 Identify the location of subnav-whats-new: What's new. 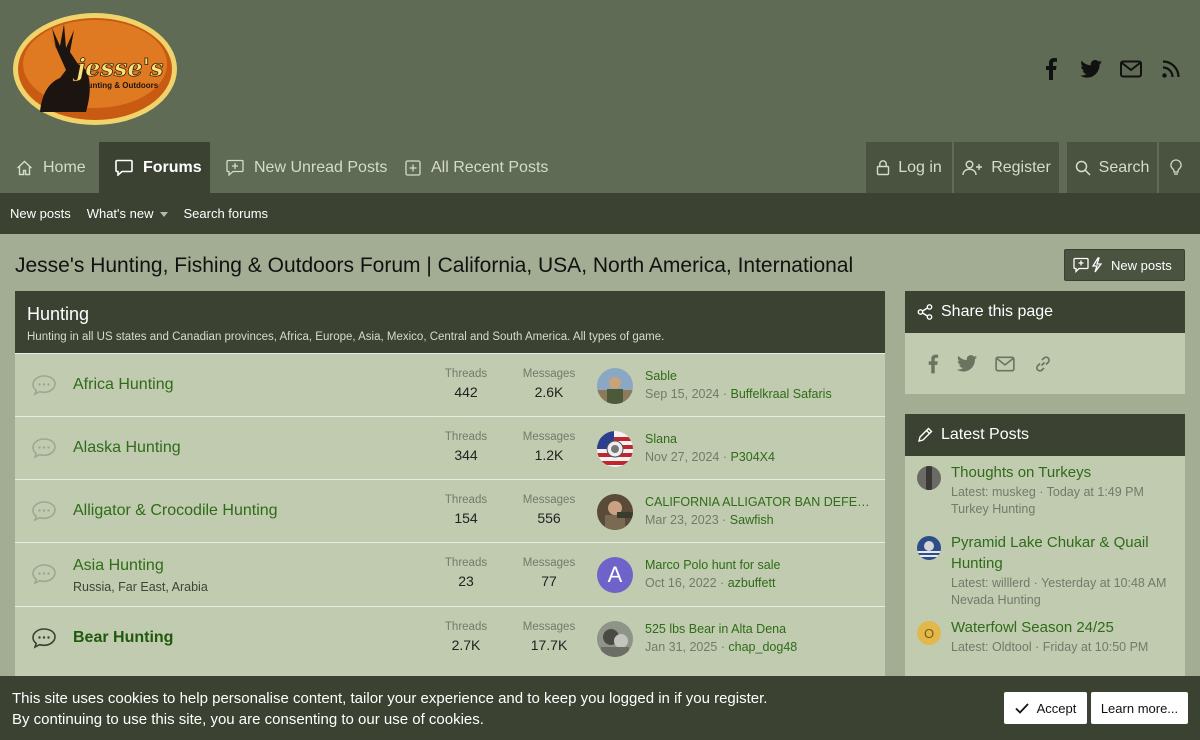
(127, 213).